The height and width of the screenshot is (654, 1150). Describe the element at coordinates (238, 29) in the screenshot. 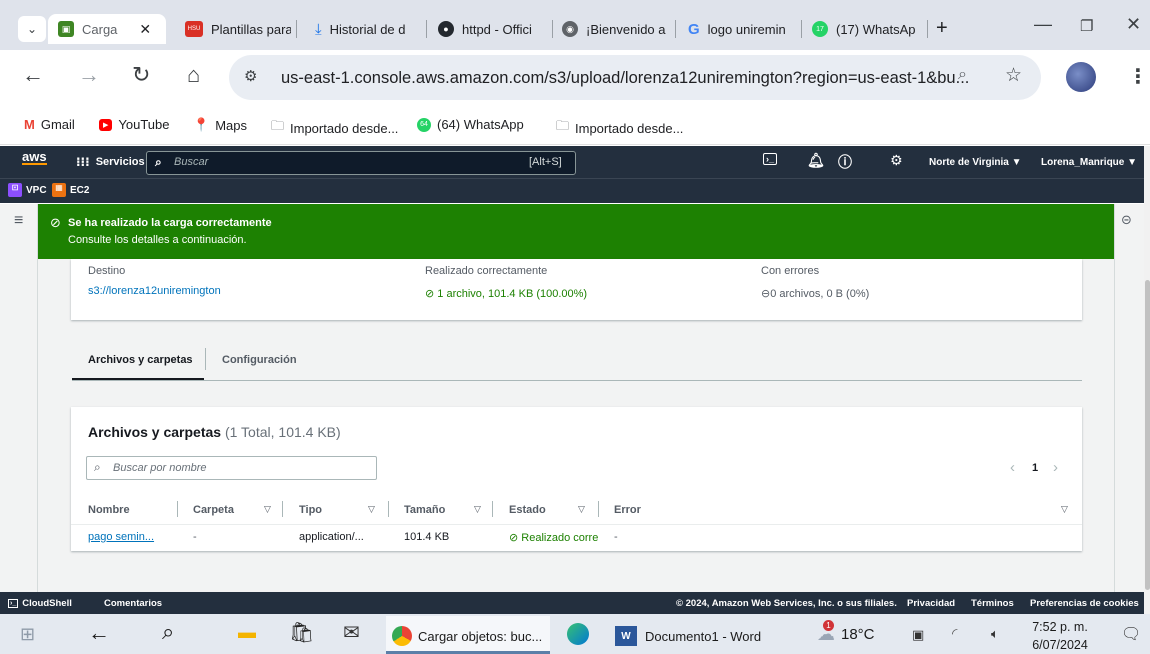

I see `tab-plantillas: HSU Plantillas para` at that location.